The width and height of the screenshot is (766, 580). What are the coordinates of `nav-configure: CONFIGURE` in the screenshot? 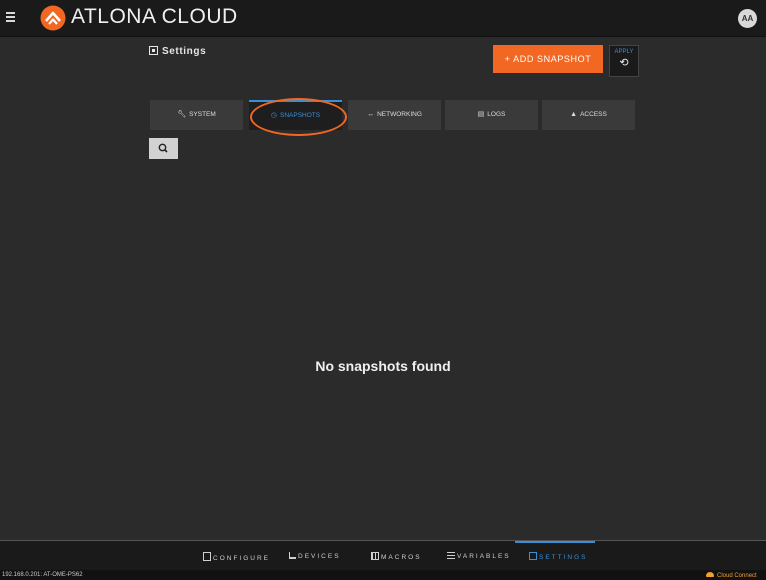 It's located at (236, 557).